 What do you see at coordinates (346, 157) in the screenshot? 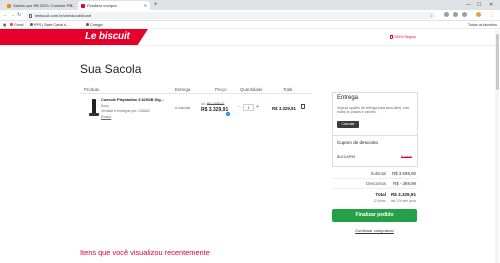
I see `coupon-code: BLECAP99` at bounding box center [346, 157].